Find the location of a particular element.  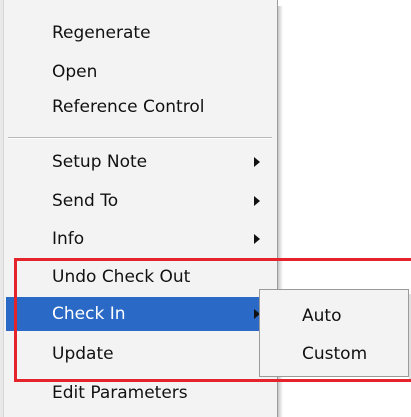

menu-item-label: Regenerate is located at coordinates (101, 33).